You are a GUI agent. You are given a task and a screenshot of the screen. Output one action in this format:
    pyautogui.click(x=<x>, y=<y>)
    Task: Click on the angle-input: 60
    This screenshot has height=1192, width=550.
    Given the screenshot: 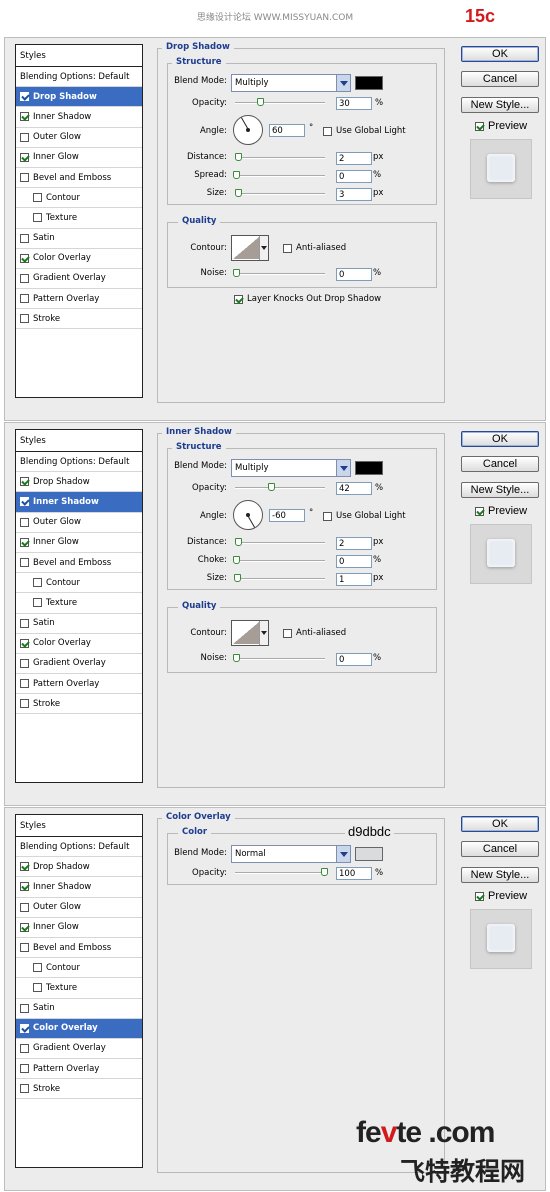 What is the action you would take?
    pyautogui.click(x=287, y=130)
    